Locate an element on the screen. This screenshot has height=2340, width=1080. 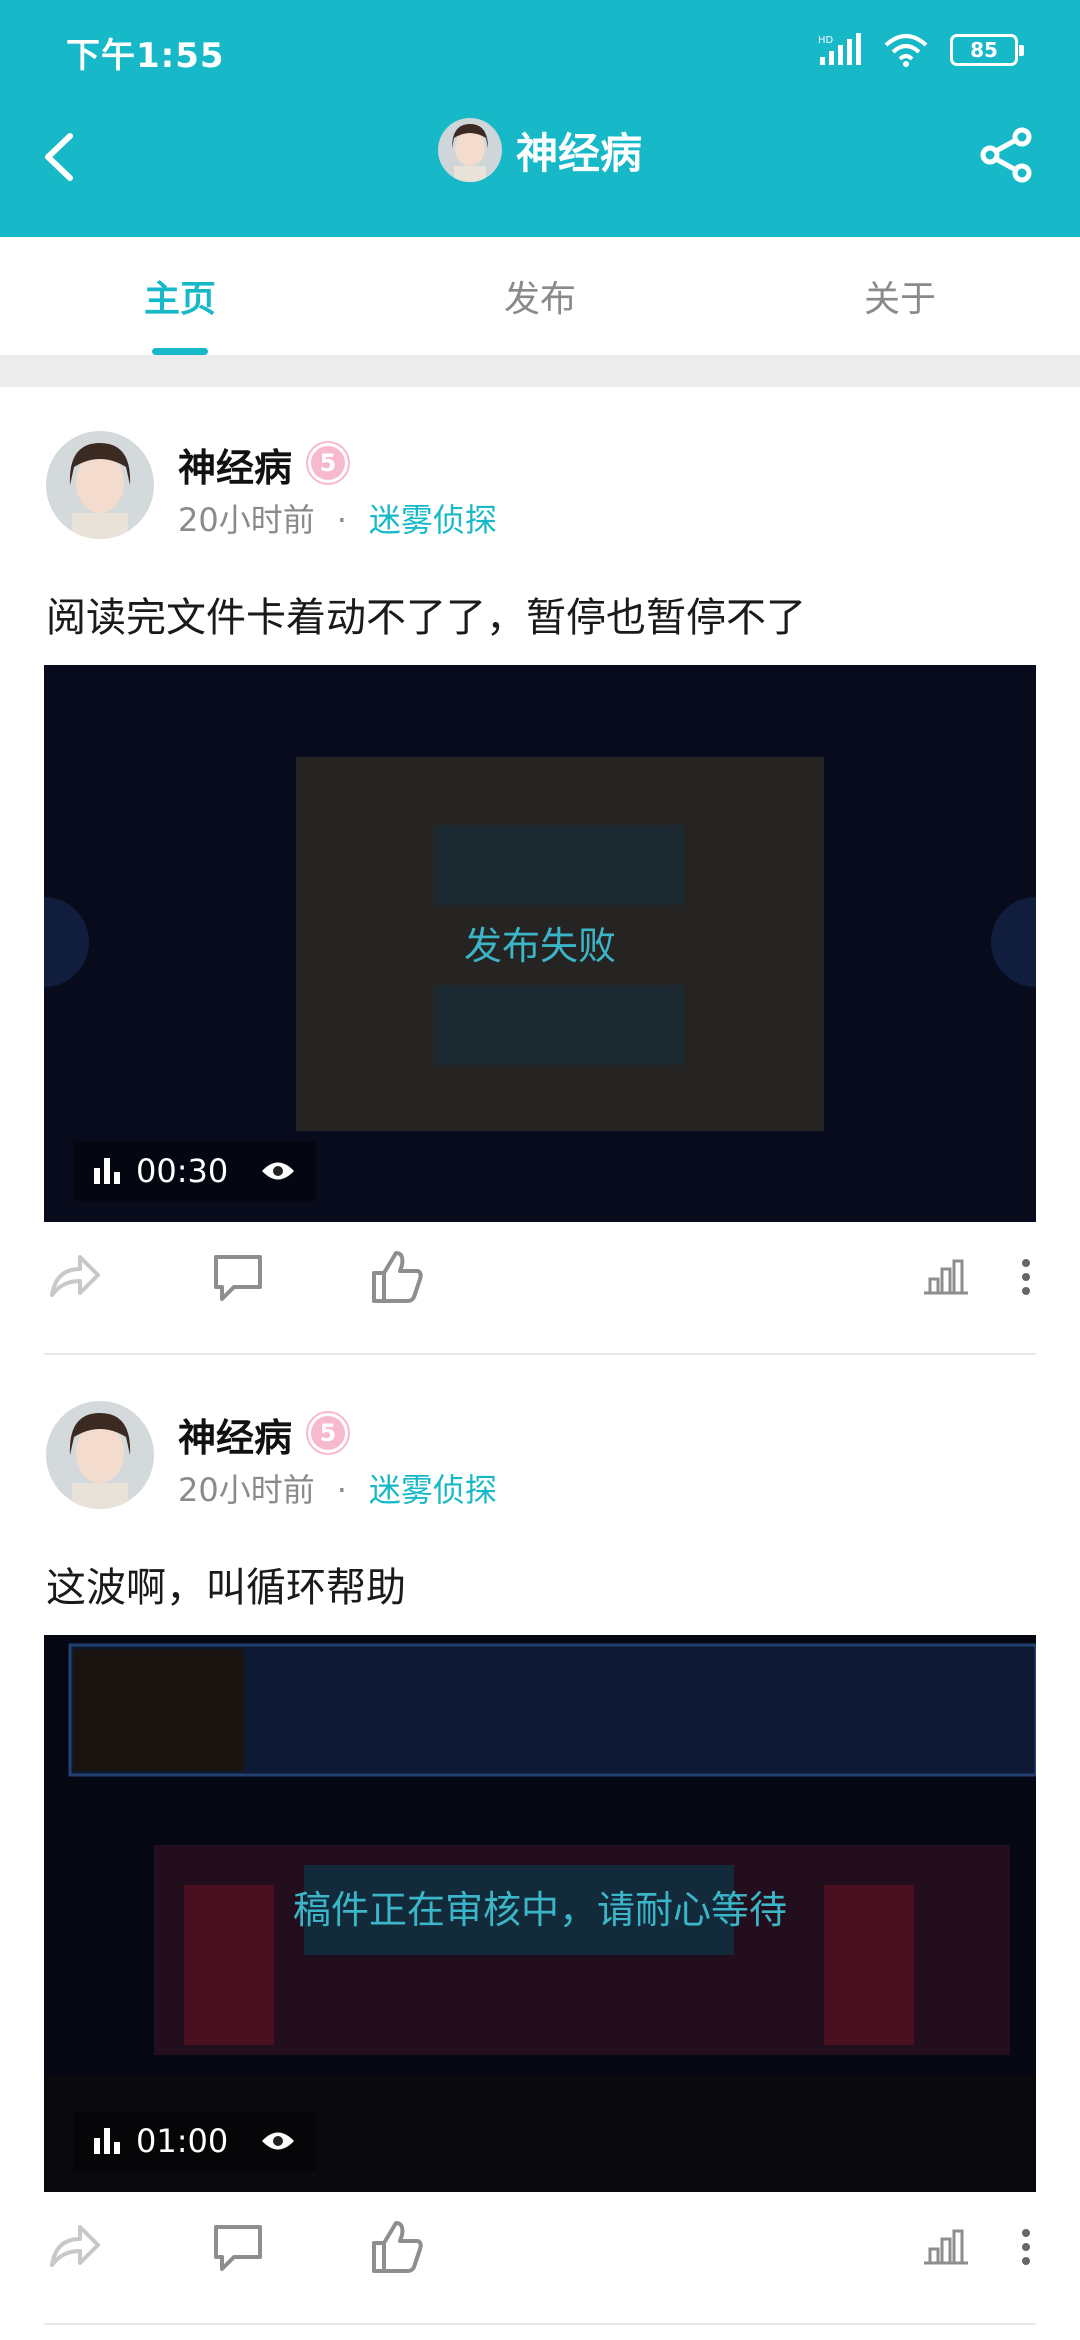
status-icons: HD 85 is located at coordinates (921, 50).